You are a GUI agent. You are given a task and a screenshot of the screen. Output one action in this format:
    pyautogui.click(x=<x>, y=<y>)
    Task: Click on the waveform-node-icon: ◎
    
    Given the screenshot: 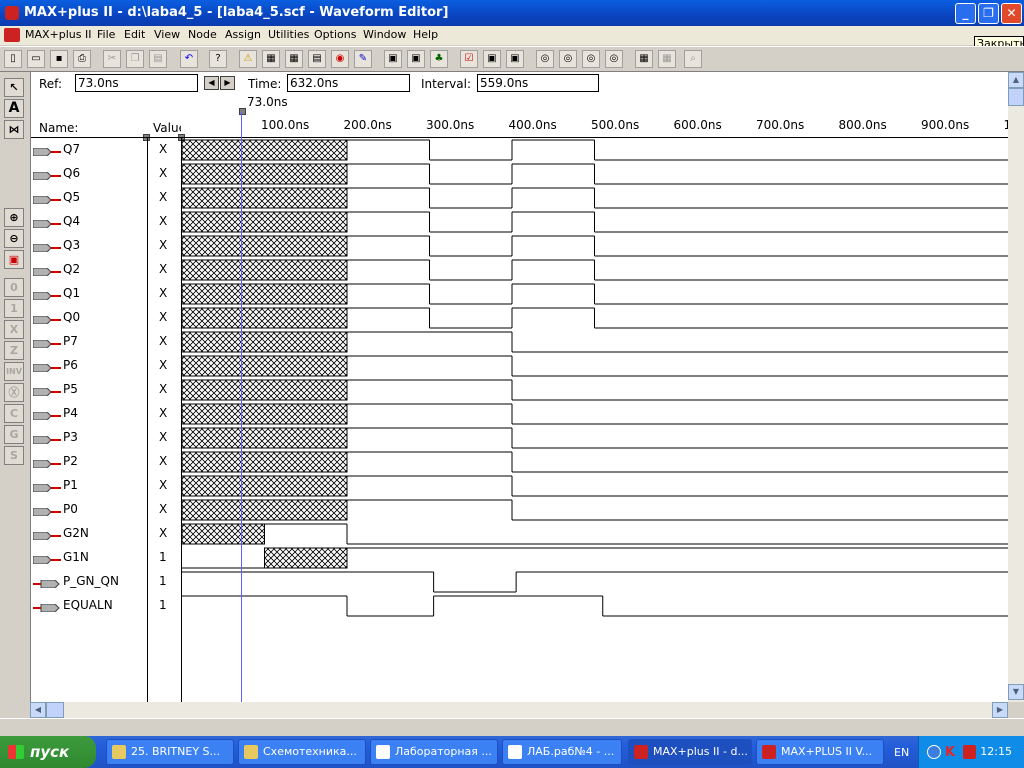 What is the action you would take?
    pyautogui.click(x=591, y=59)
    